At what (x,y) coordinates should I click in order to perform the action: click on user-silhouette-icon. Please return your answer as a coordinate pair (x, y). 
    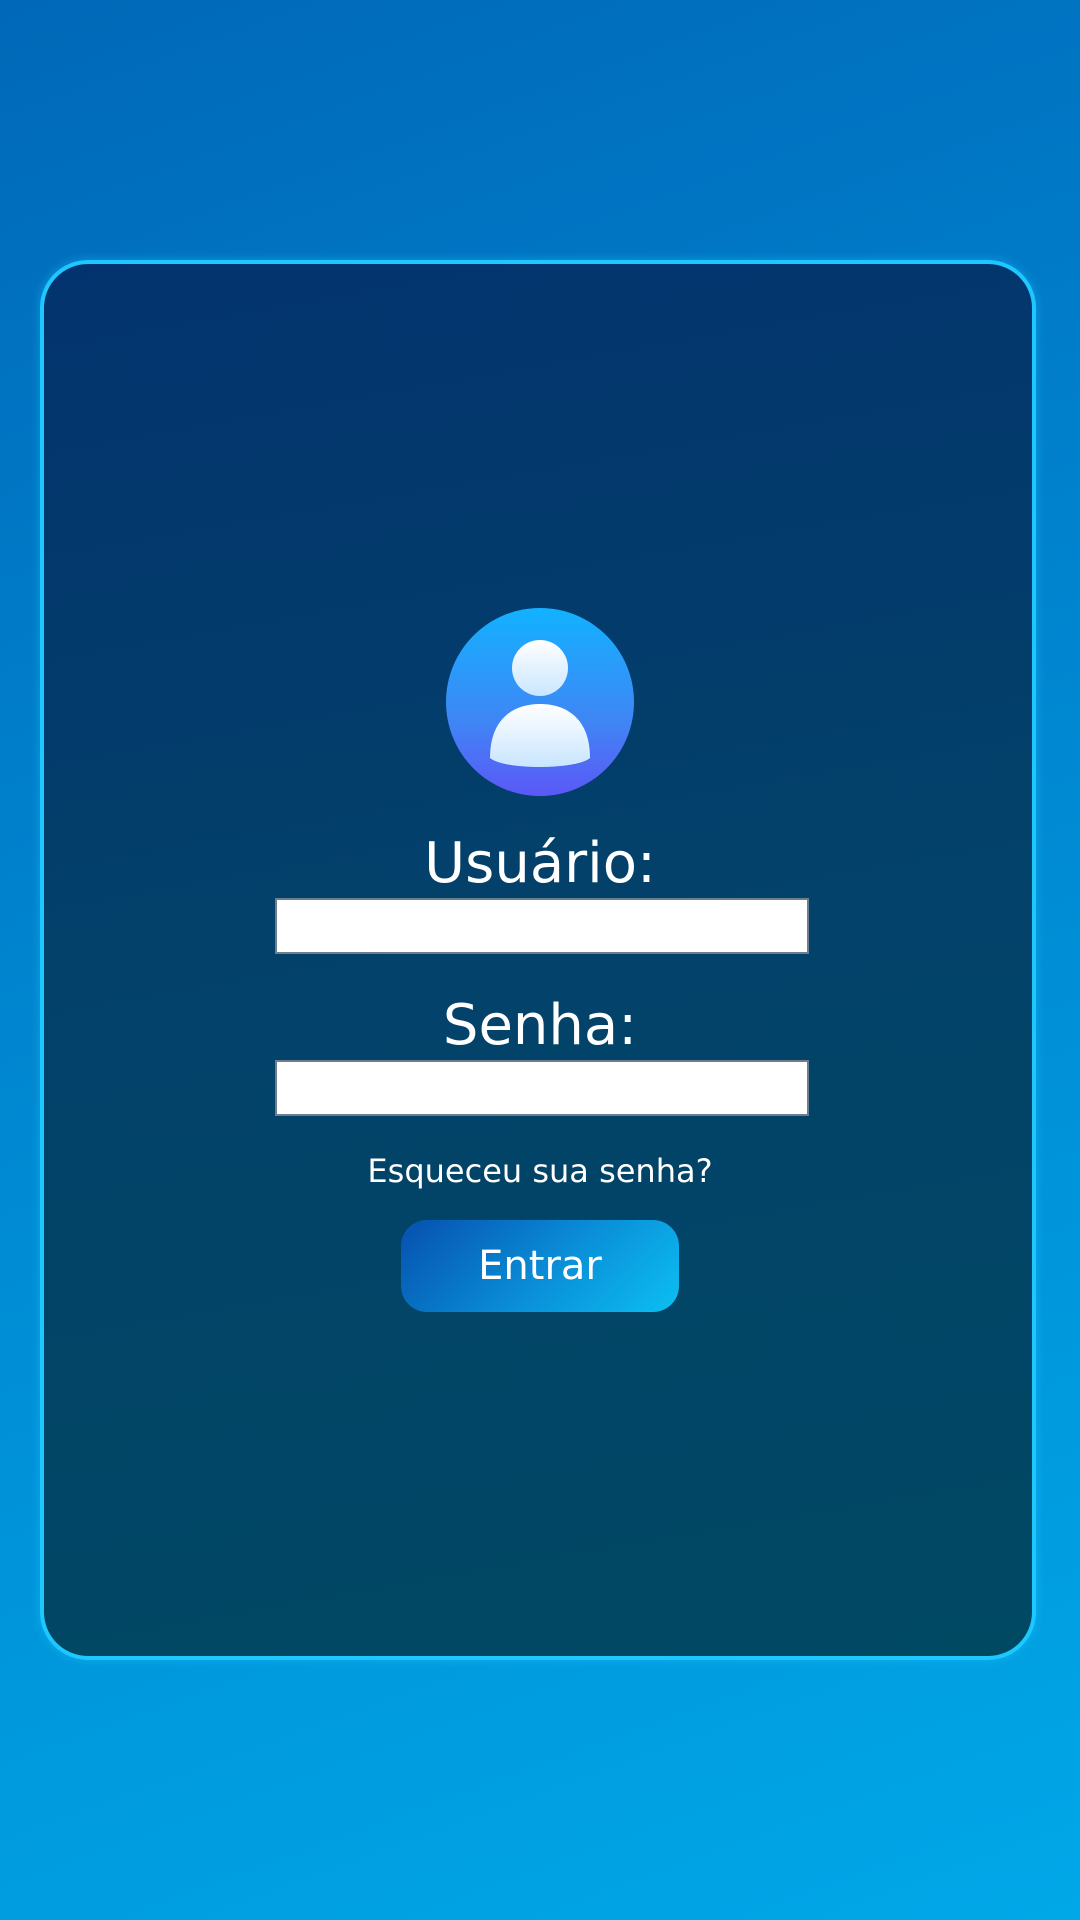
    Looking at the image, I should click on (540, 703).